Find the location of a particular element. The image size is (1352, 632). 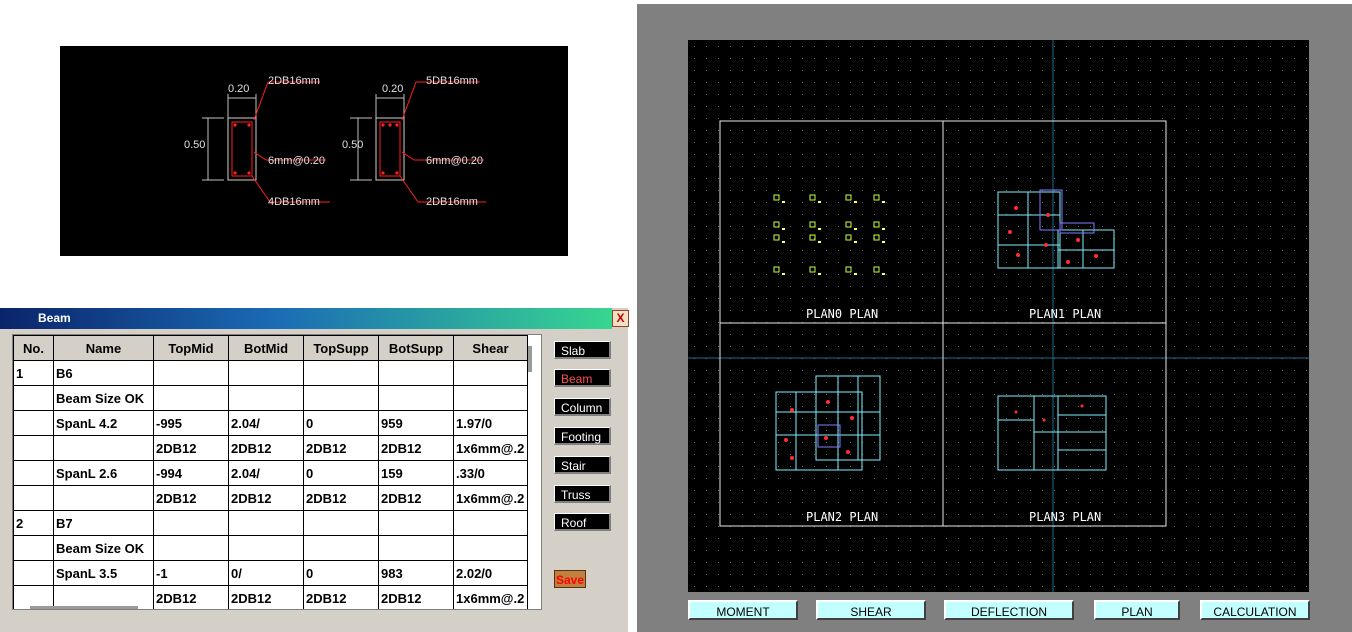

table-cell: 0/ is located at coordinates (266, 573).